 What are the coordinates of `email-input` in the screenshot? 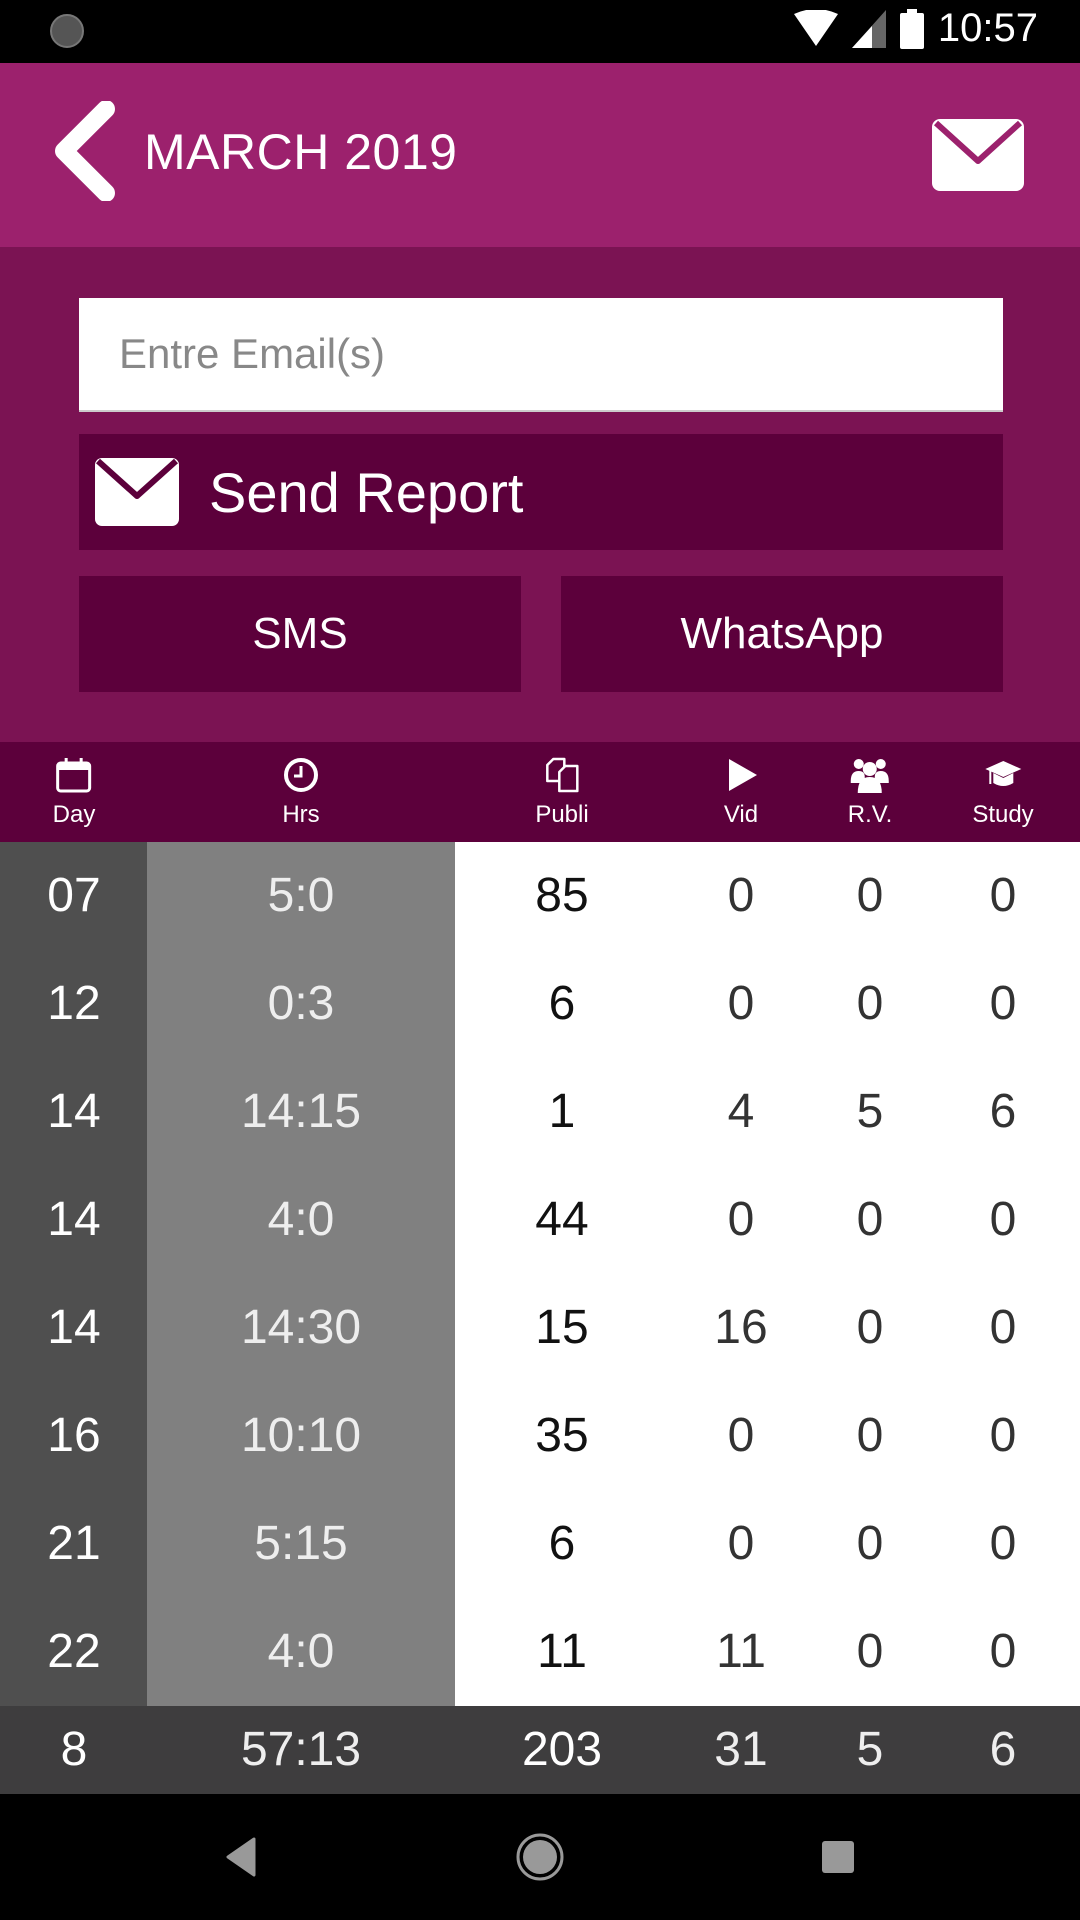 It's located at (541, 355).